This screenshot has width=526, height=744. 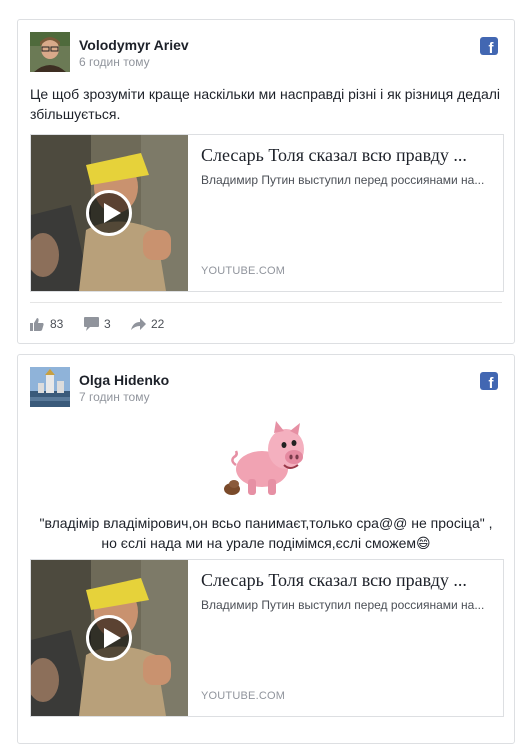 I want to click on like-icon, so click(x=37, y=324).